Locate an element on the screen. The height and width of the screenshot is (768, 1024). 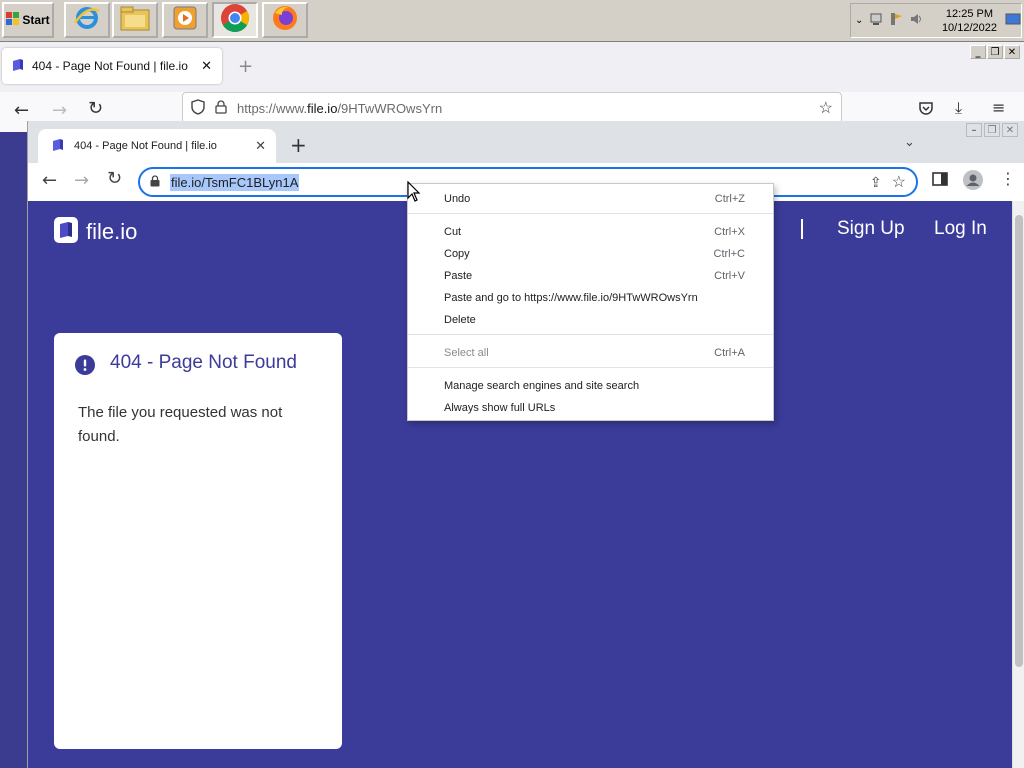
menu-item-label: Select all is located at coordinates (466, 353).